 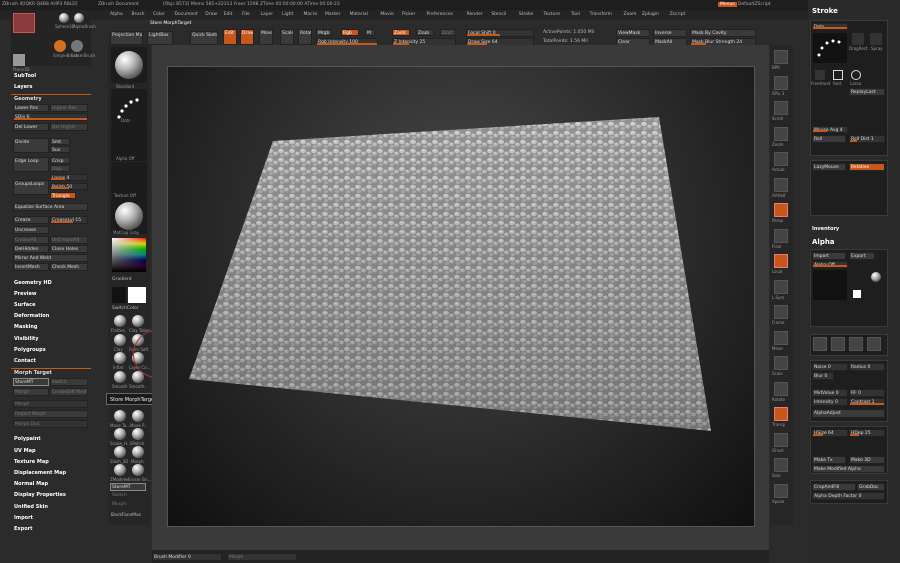 What do you see at coordinates (63, 195) in the screenshot?
I see `triangle-toggle: Triangle` at bounding box center [63, 195].